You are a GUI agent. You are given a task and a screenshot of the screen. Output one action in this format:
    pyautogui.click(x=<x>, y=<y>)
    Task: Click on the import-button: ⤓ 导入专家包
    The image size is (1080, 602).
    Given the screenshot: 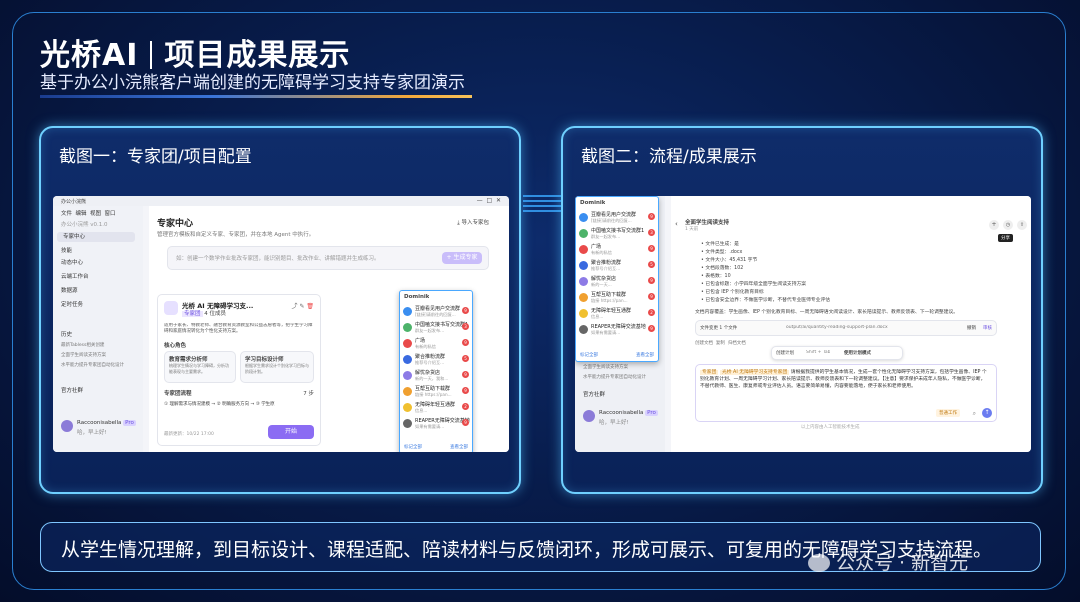 What is the action you would take?
    pyautogui.click(x=473, y=222)
    